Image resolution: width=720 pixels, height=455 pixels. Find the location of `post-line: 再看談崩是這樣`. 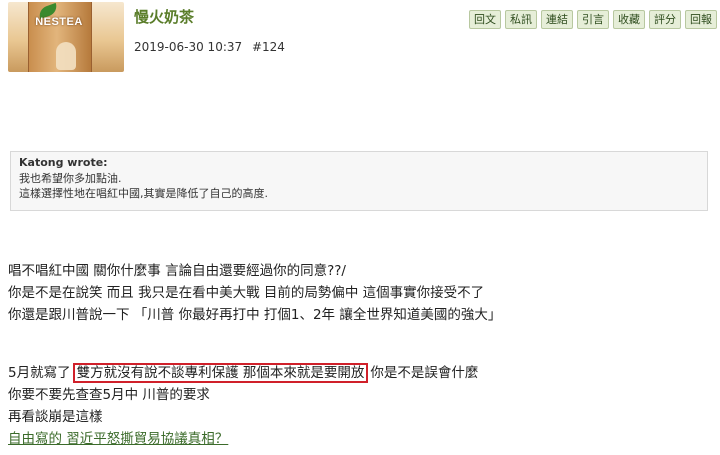

post-line: 再看談崩是這樣 is located at coordinates (55, 417).